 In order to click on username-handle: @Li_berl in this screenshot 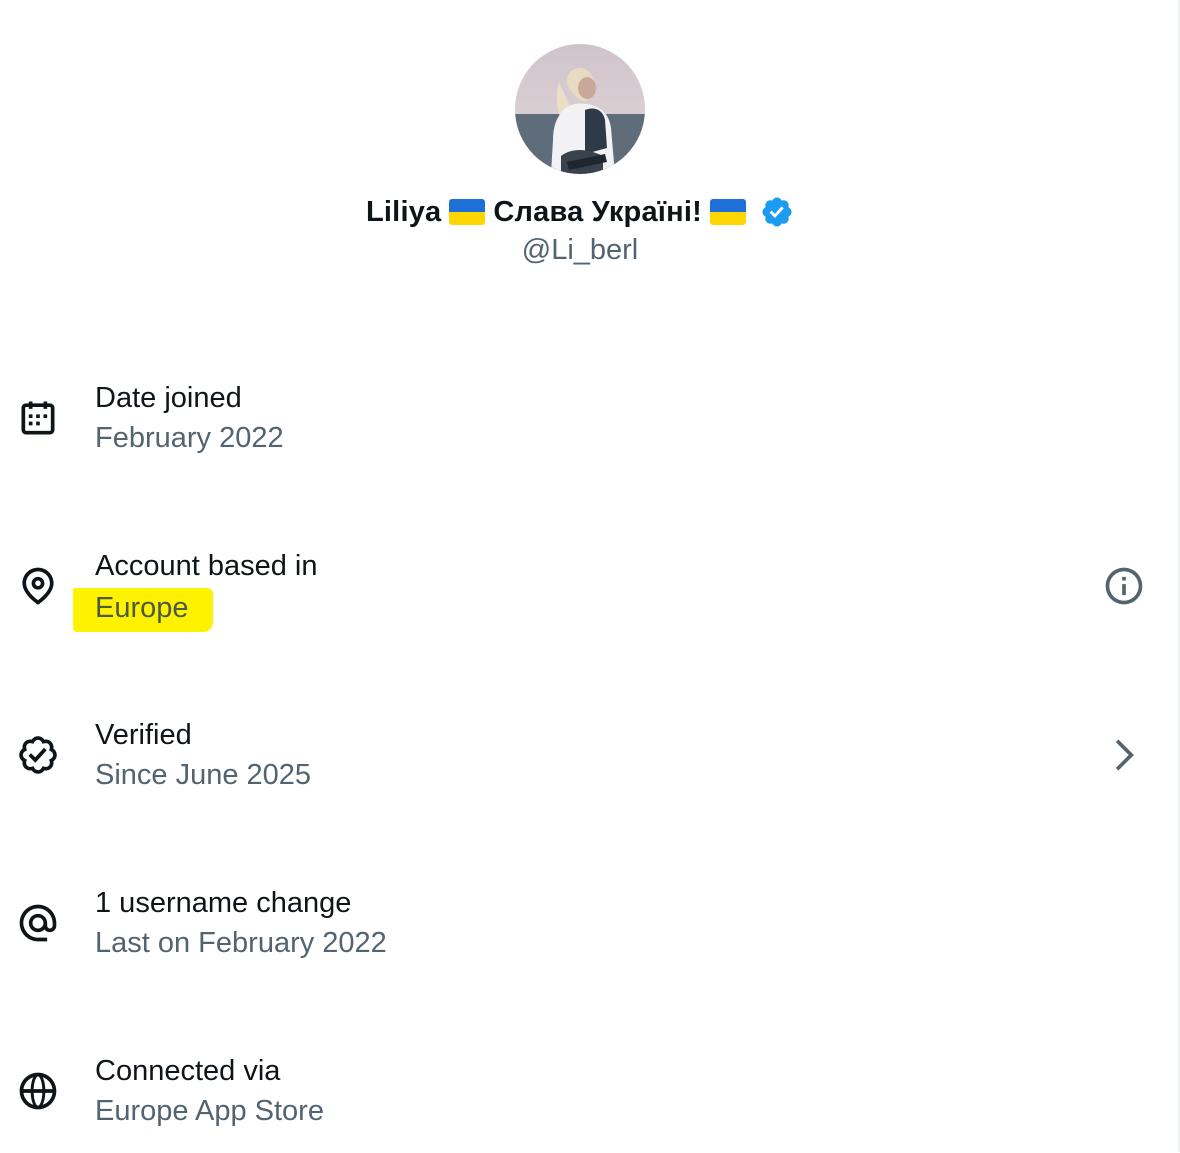, I will do `click(580, 250)`.